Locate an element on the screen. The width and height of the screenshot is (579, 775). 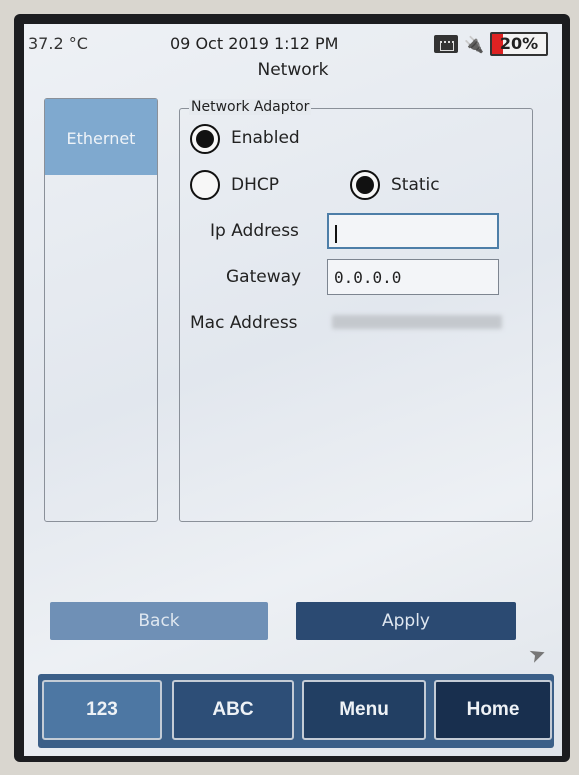
status-icons: 🔌 20% is located at coordinates (491, 44).